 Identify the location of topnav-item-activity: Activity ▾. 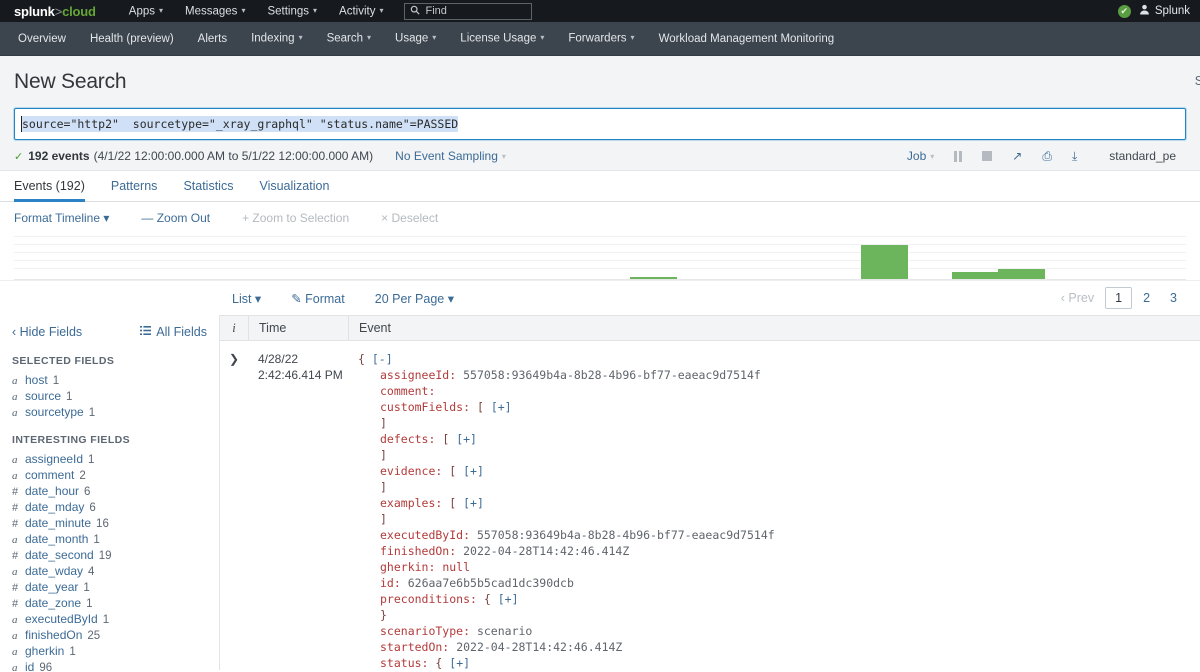
(361, 11).